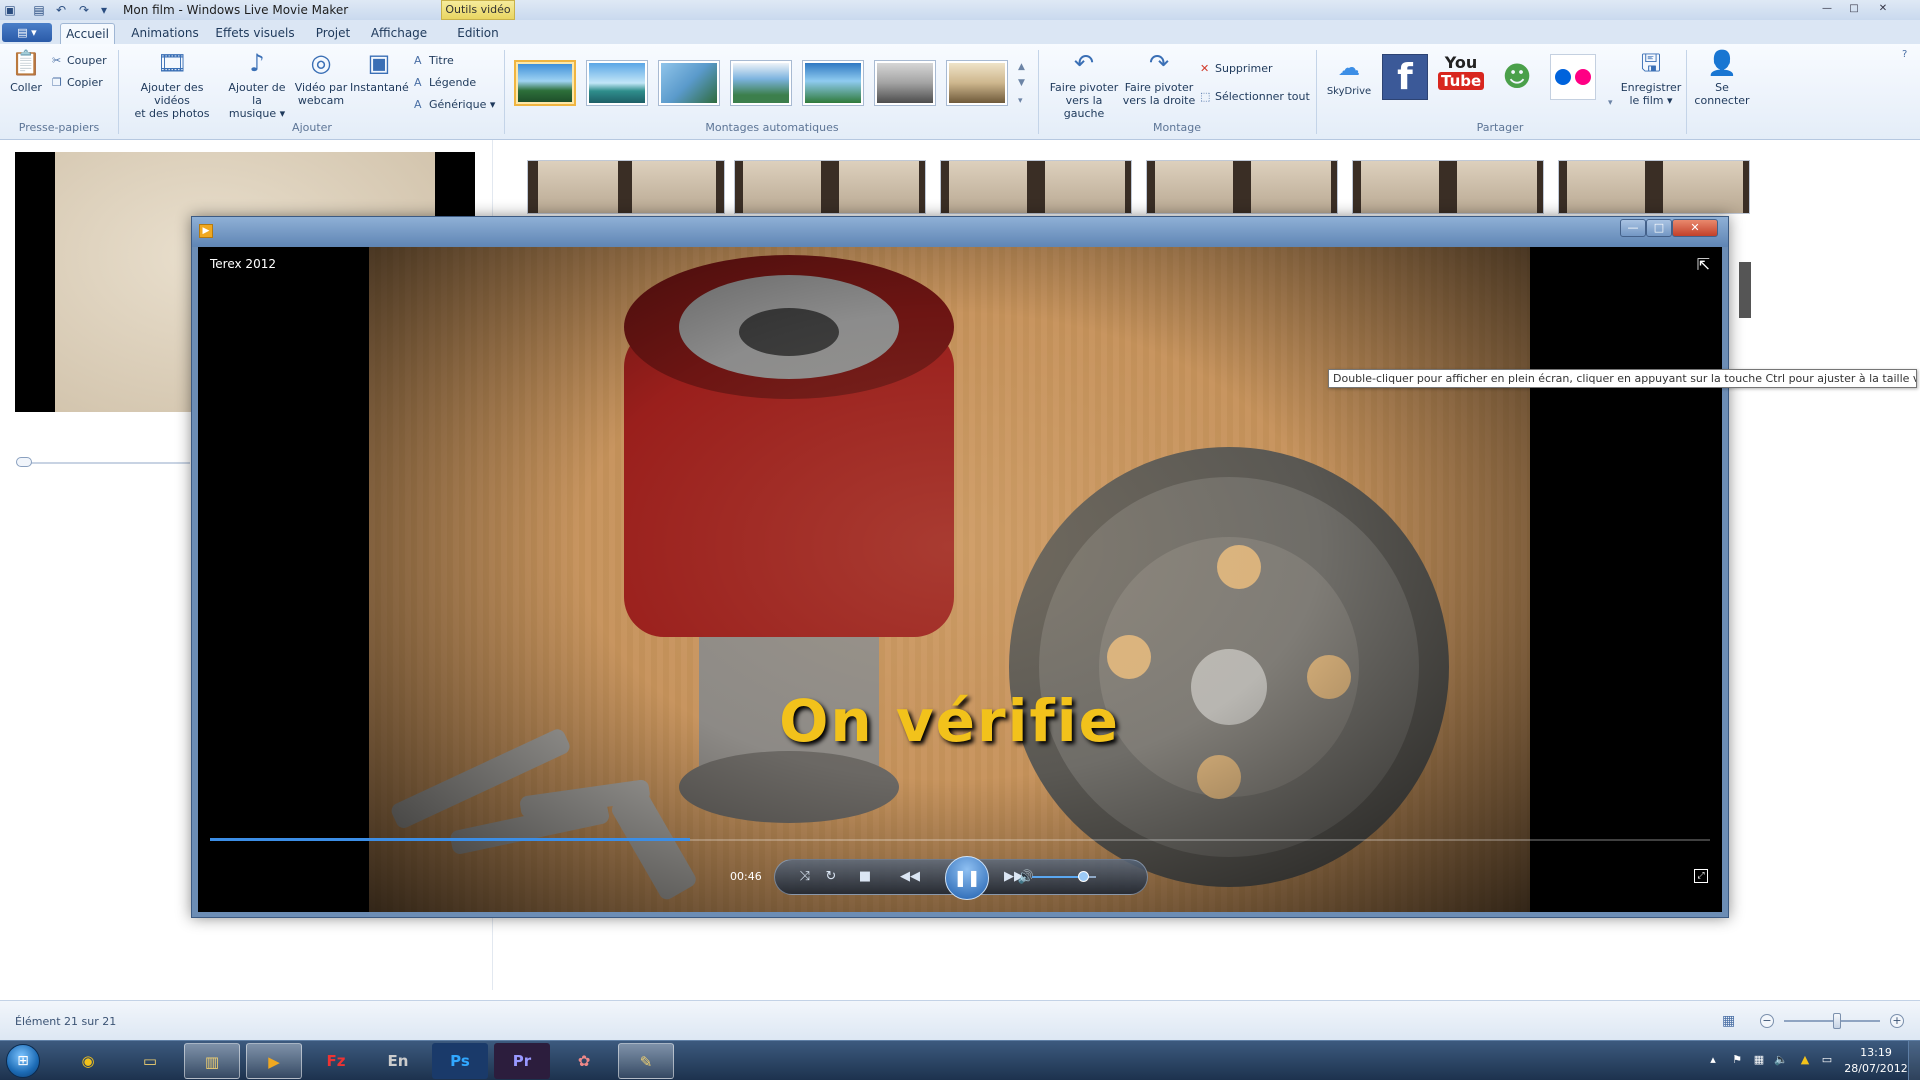  What do you see at coordinates (1026, 878) in the screenshot?
I see `mute-icon: 🔊` at bounding box center [1026, 878].